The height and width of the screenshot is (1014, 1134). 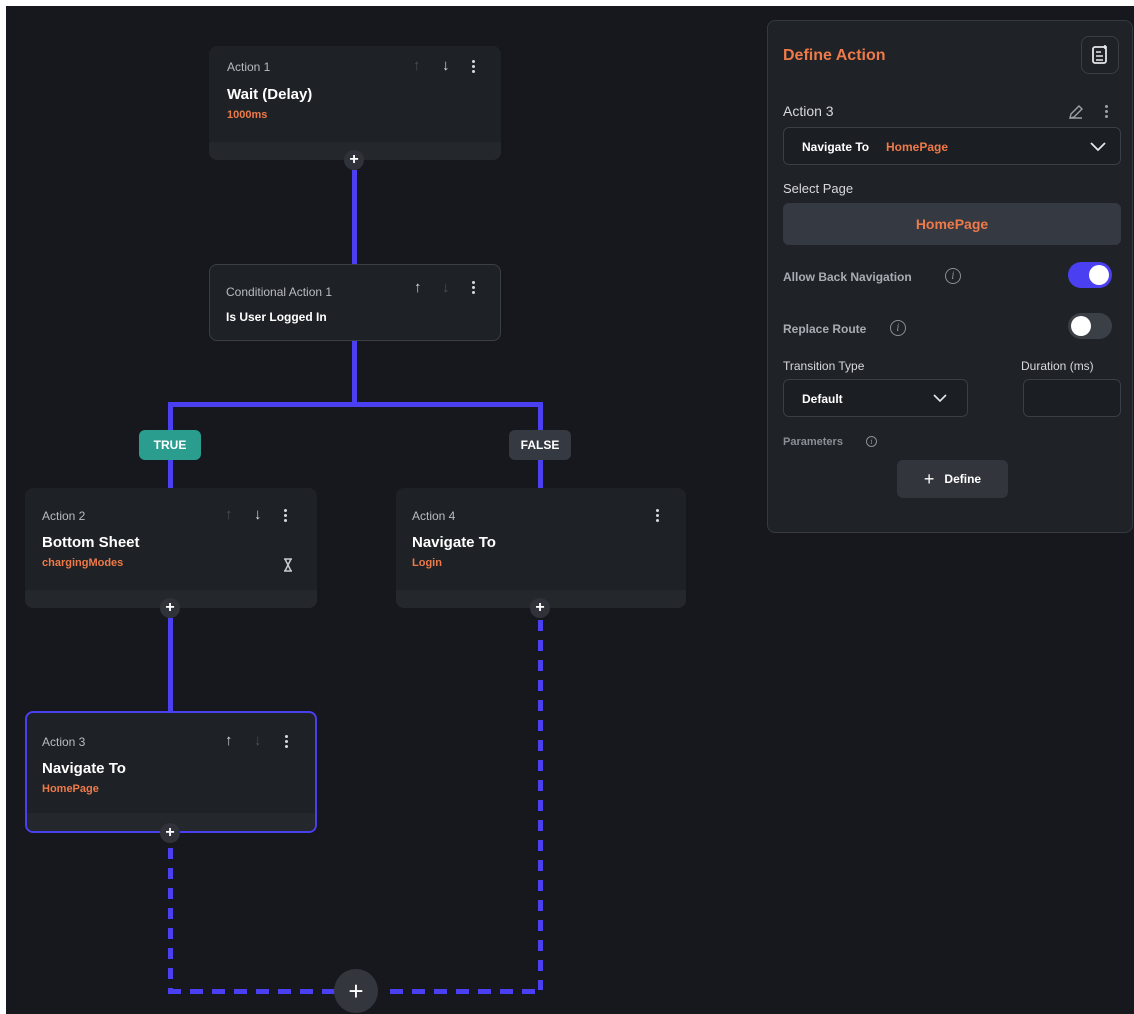 I want to click on action-3-card: Action 3 Navigate To HomePage ↑ ↓, so click(x=171, y=772).